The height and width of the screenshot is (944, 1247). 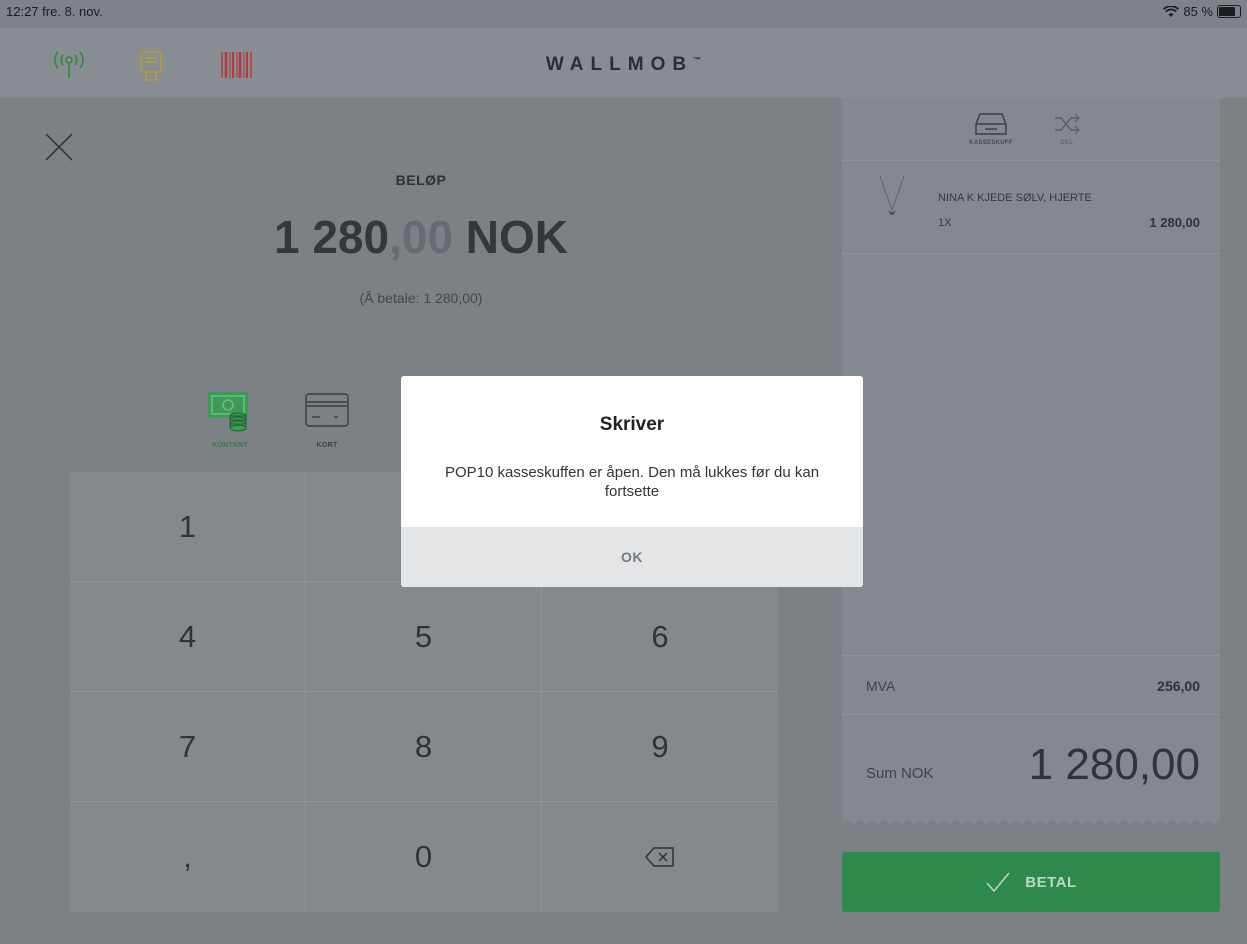 What do you see at coordinates (632, 424) in the screenshot?
I see `dialog-title: Skriver` at bounding box center [632, 424].